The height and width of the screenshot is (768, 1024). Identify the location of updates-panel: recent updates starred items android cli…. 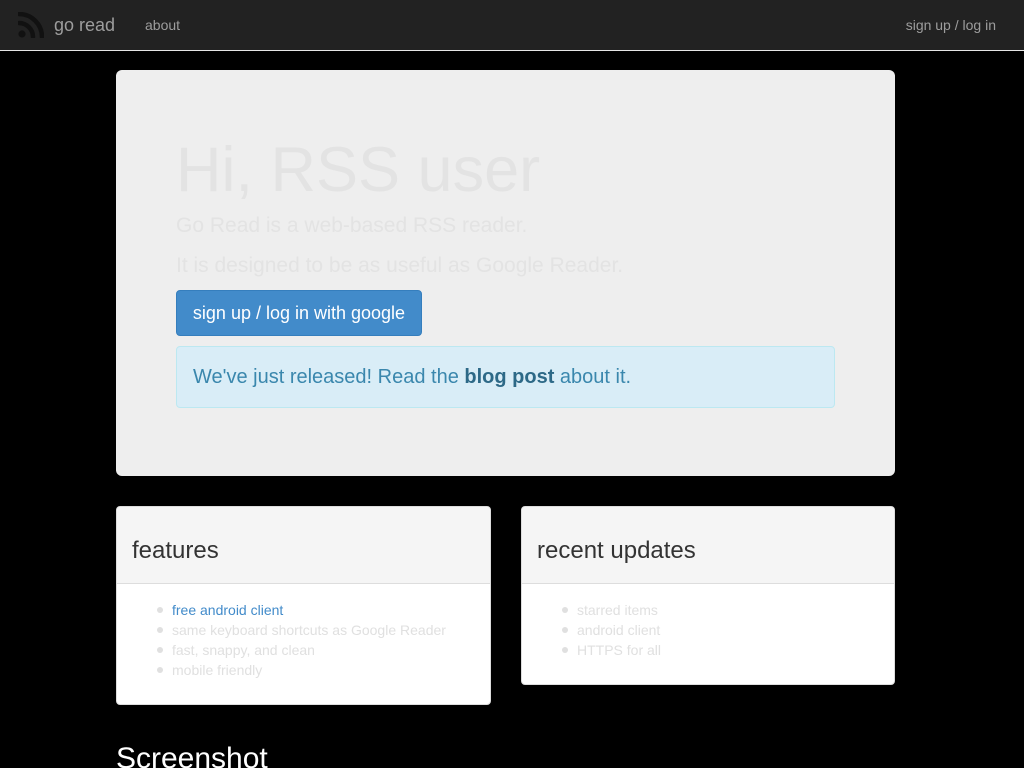
(708, 595).